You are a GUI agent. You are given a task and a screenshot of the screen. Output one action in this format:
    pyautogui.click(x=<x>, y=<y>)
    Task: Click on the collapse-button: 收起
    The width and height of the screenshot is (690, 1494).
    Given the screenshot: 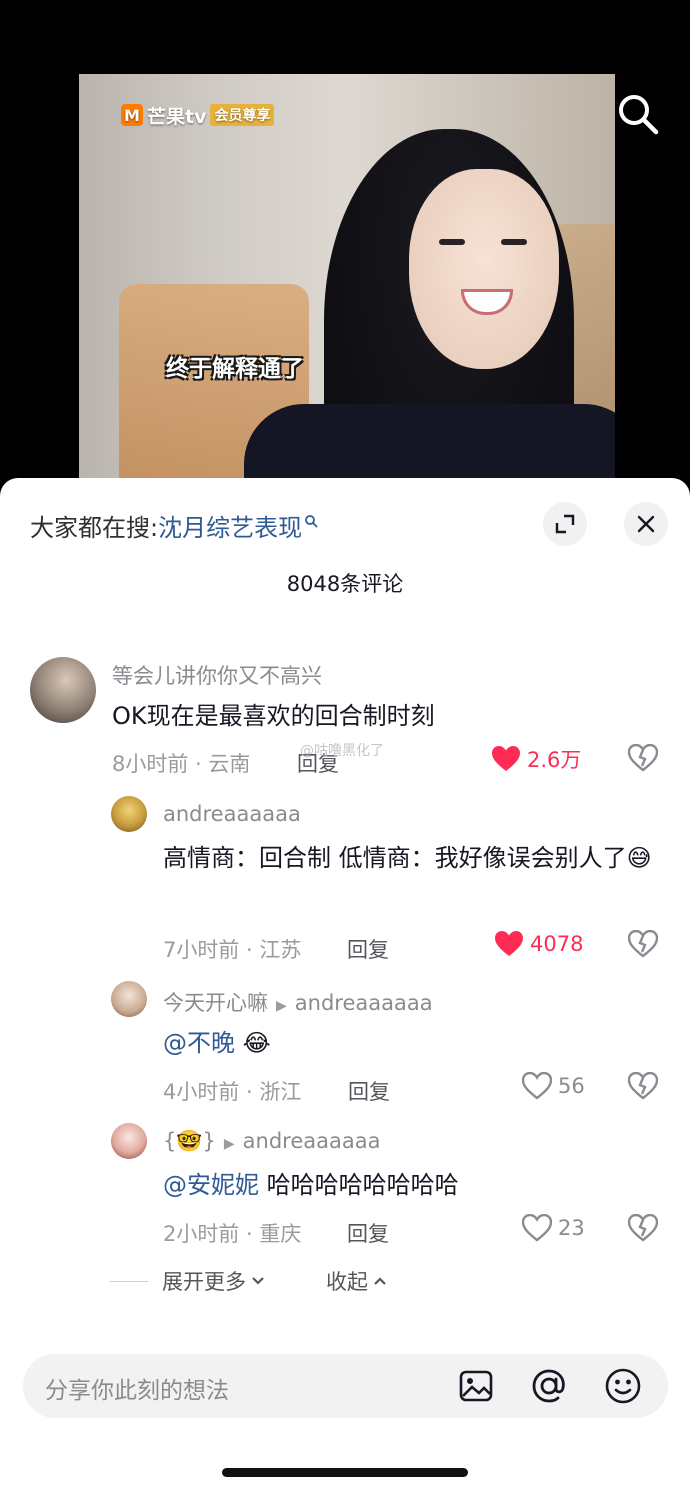 What is the action you would take?
    pyautogui.click(x=357, y=1281)
    